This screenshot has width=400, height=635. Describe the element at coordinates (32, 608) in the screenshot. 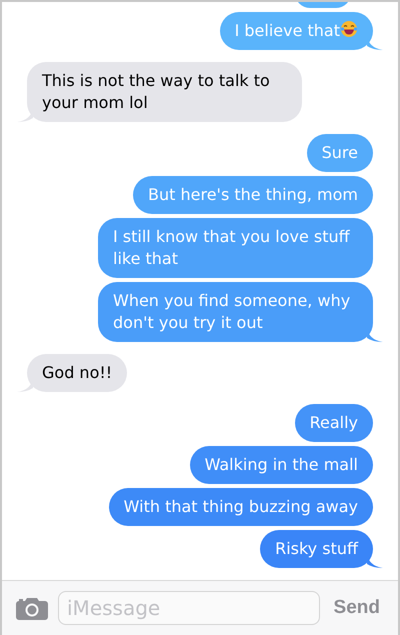

I see `camera-icon` at that location.